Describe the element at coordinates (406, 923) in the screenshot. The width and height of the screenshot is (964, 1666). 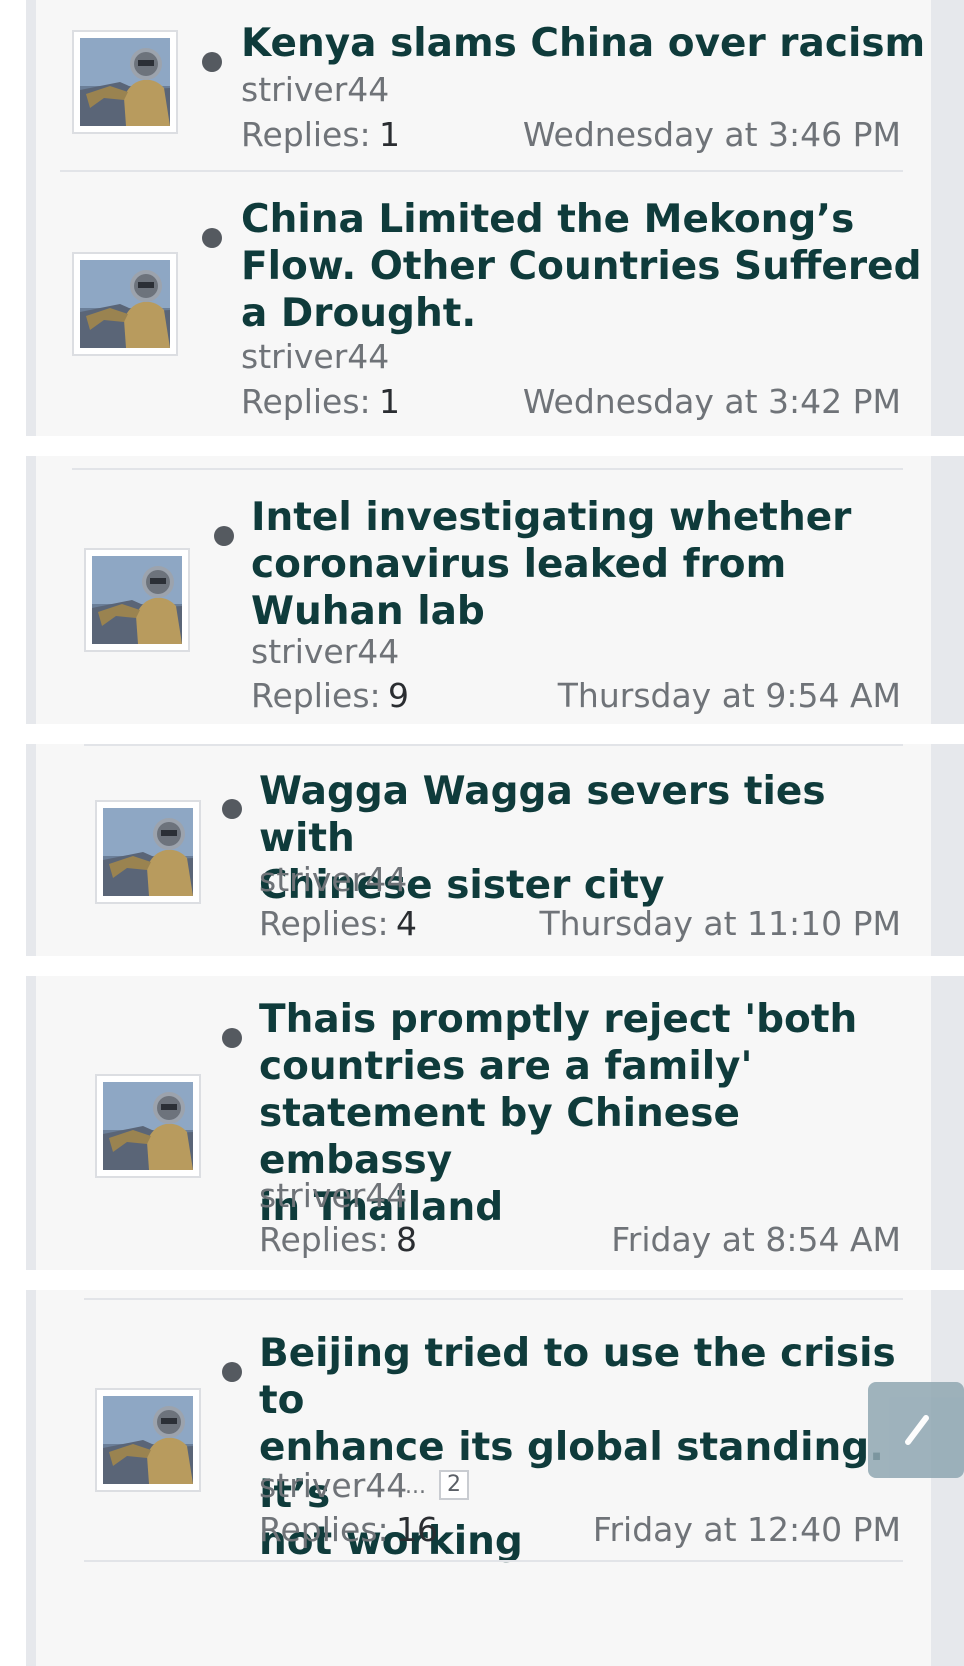
I see `replies-count: 4` at that location.